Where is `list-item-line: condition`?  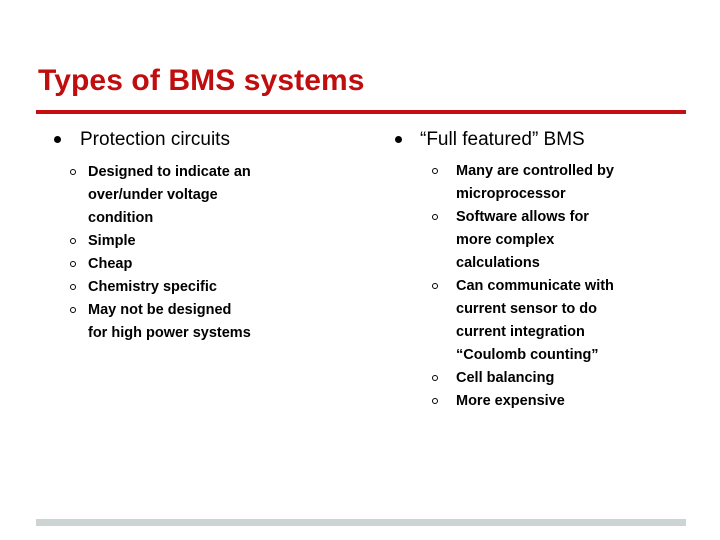
list-item-line: condition is located at coordinates (121, 218).